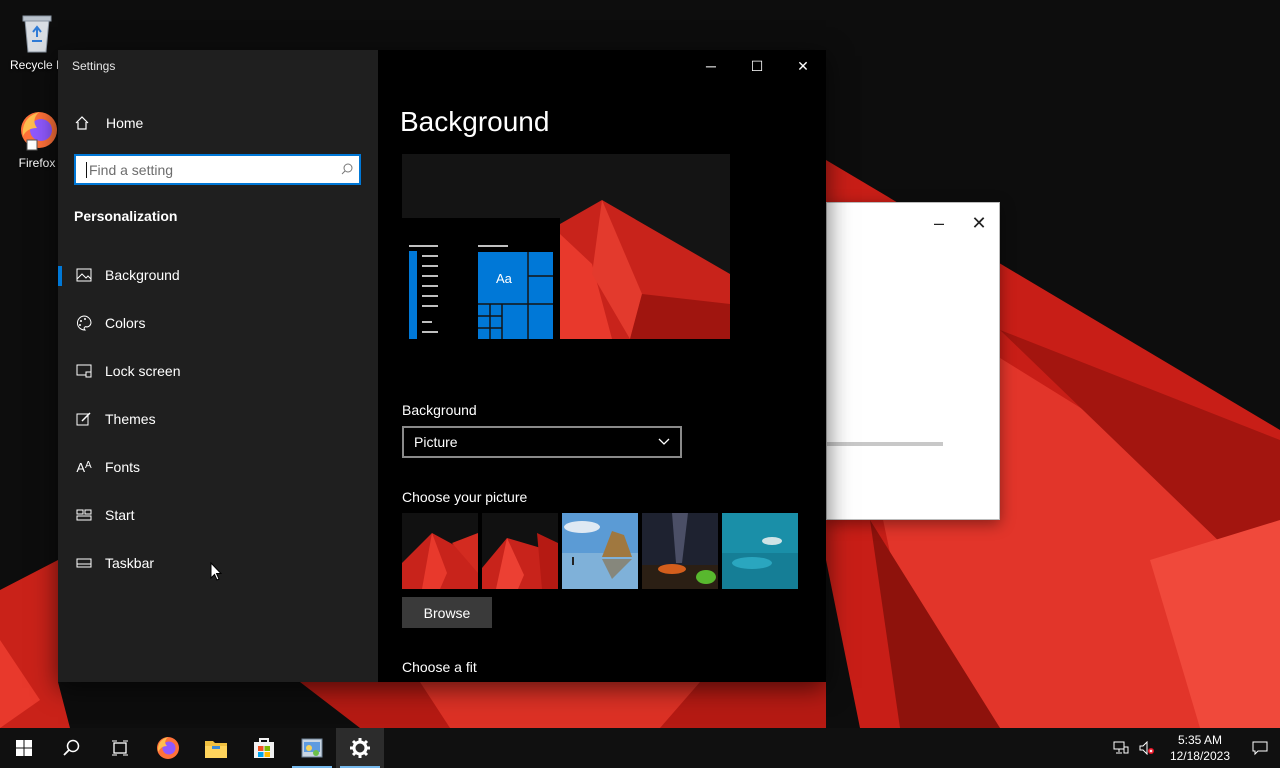 Image resolution: width=1280 pixels, height=768 pixels. Describe the element at coordinates (84, 275) in the screenshot. I see `image-icon` at that location.